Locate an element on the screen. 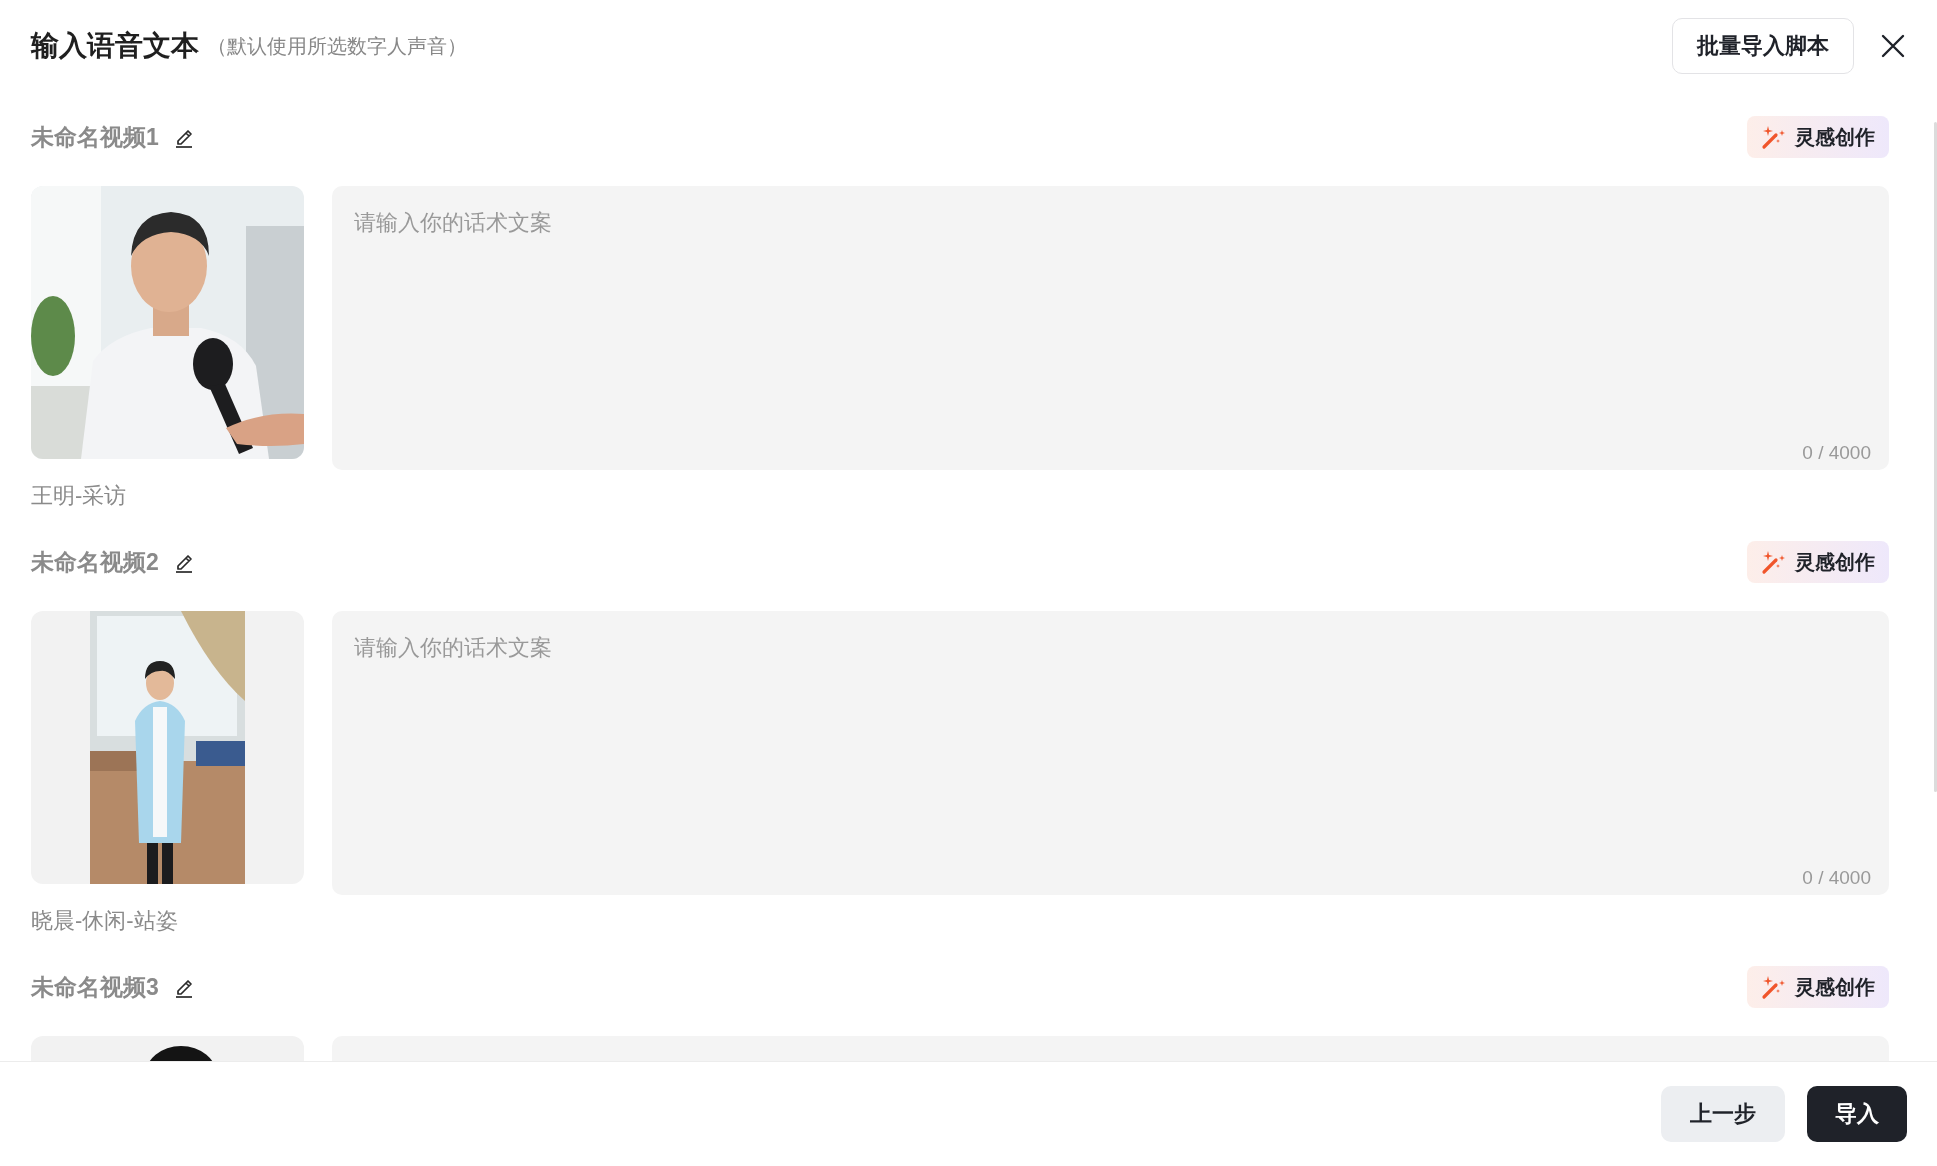  batch-import-button: 批量导入脚本 is located at coordinates (1763, 46).